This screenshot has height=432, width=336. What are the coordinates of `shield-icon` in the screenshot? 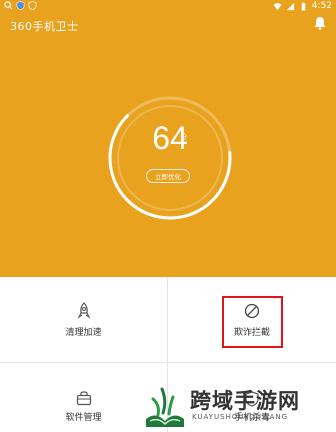 It's located at (20, 5).